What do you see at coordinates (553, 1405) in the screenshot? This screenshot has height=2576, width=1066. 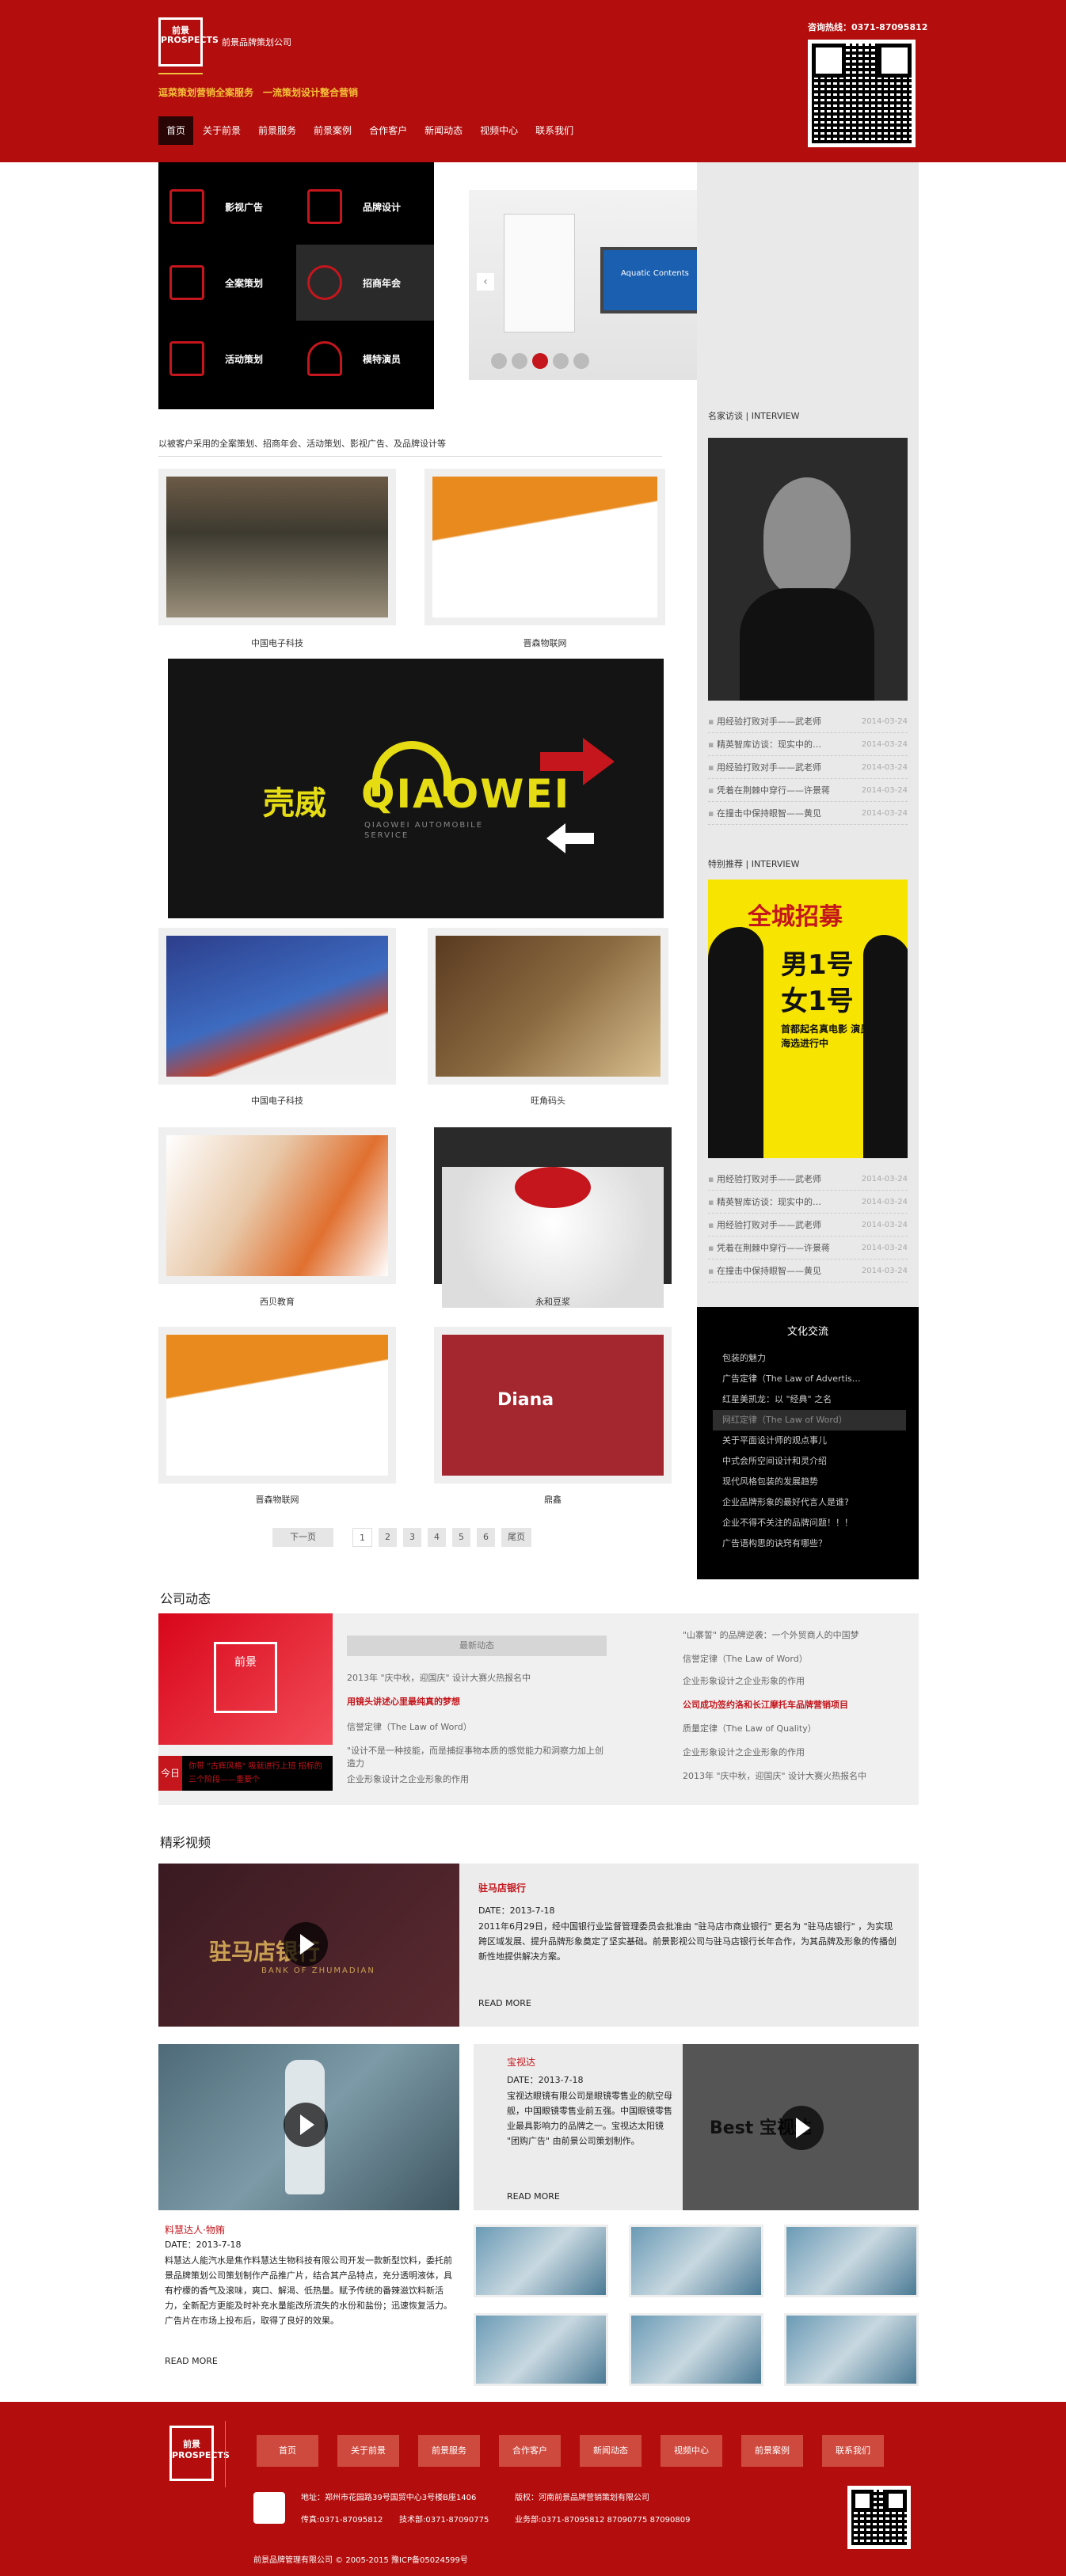 I see `case-card: Diana` at bounding box center [553, 1405].